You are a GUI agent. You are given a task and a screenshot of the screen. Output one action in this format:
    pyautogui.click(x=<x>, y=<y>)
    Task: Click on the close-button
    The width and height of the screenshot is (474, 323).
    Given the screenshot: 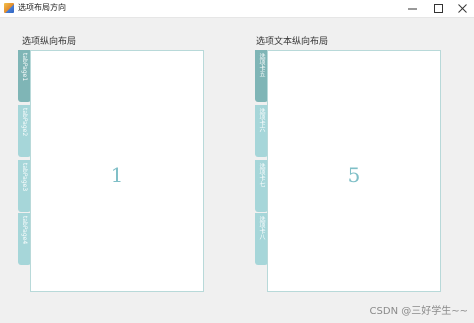 What is the action you would take?
    pyautogui.click(x=461, y=8)
    